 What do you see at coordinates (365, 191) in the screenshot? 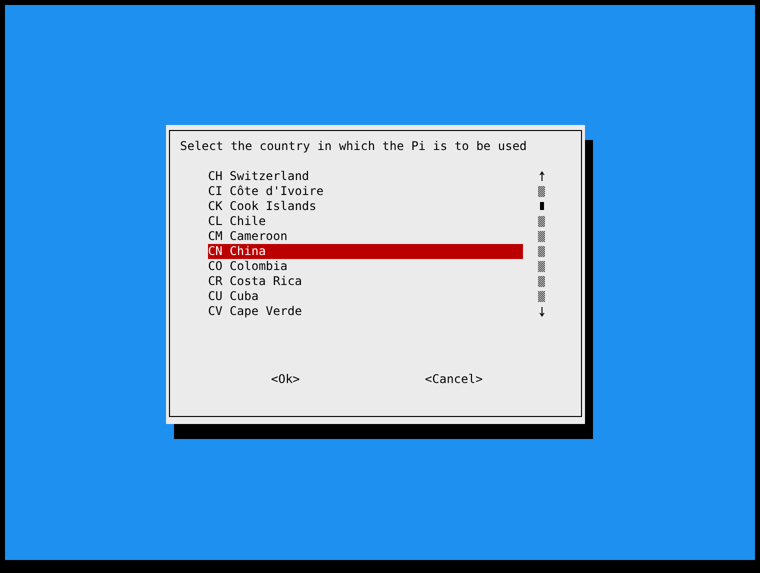
I see `country-item: CI Côte d'Ivoire` at bounding box center [365, 191].